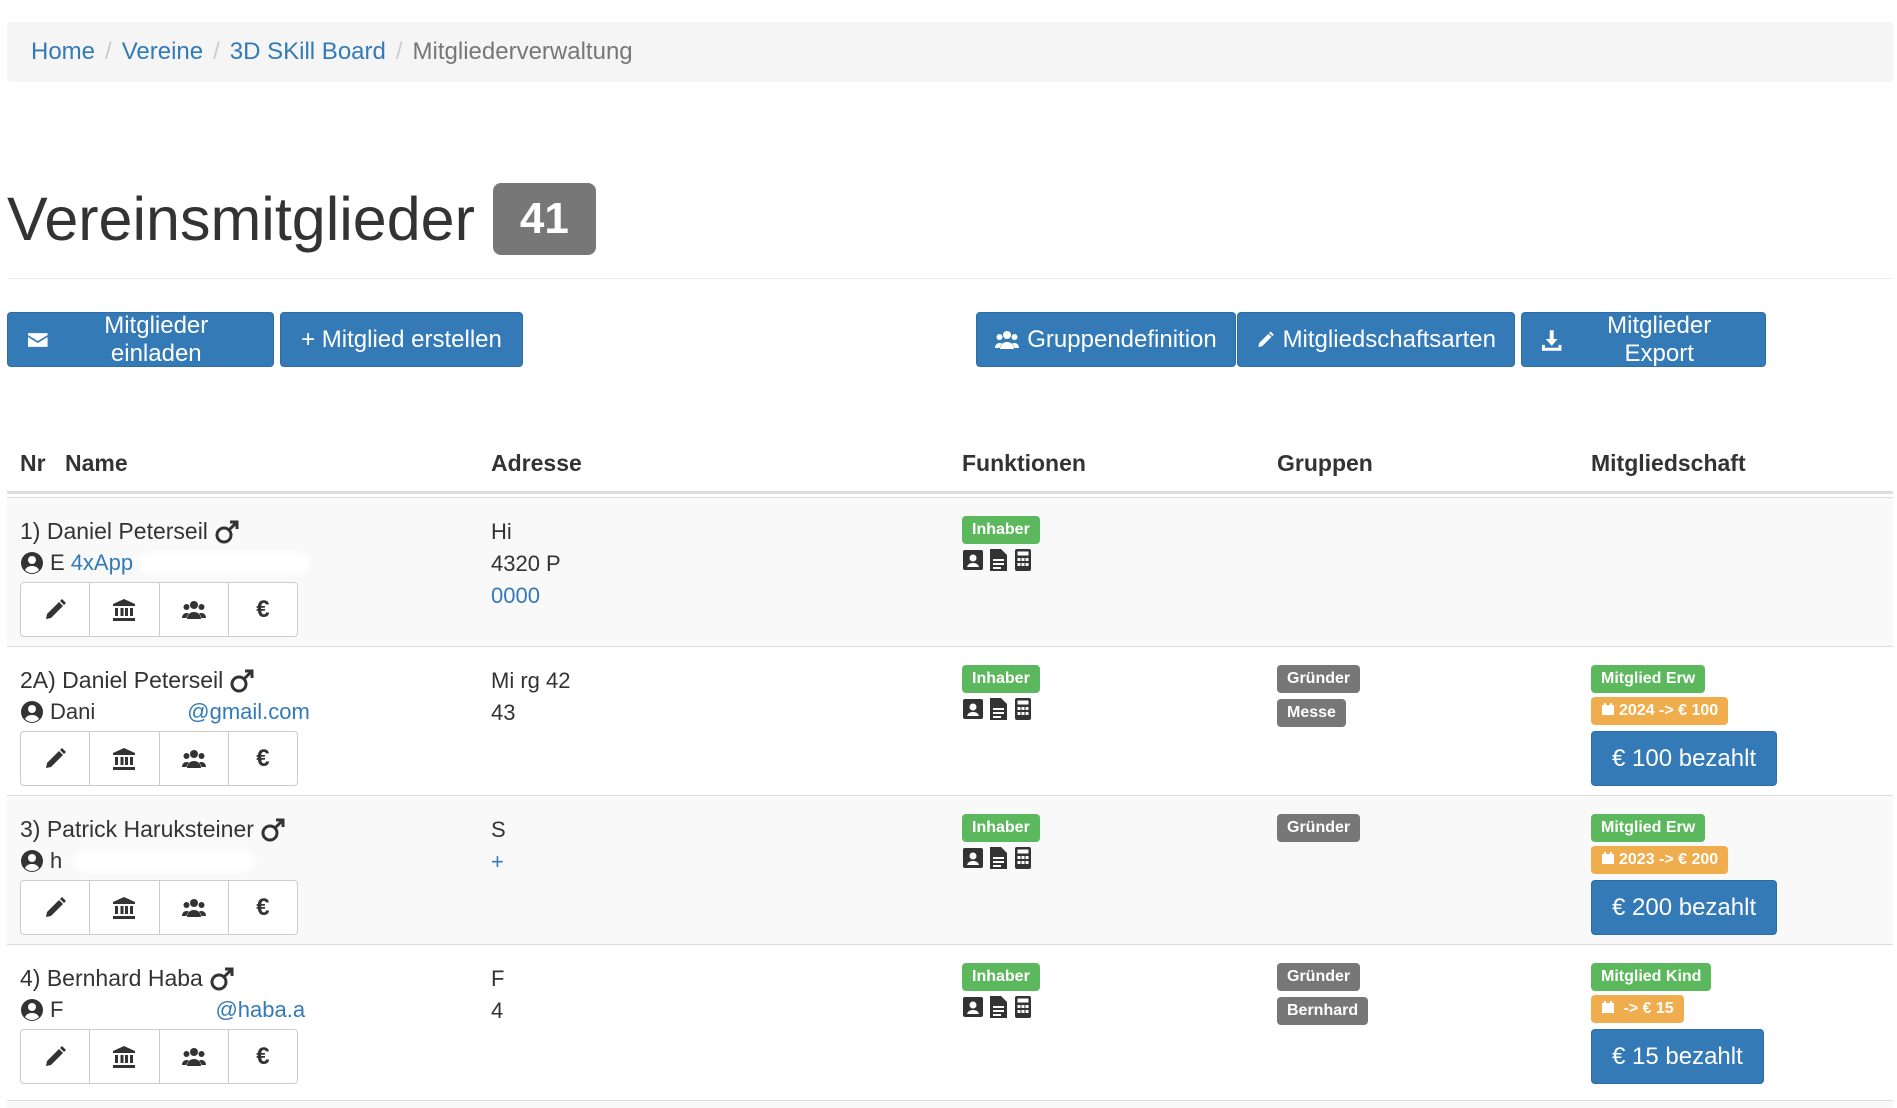  I want to click on next-row-partial, so click(950, 1104).